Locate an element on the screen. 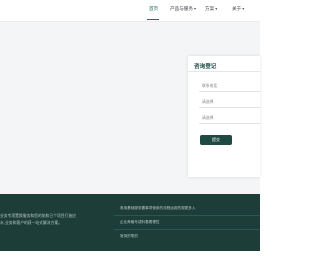  footer-link-row: 常用的笔的 is located at coordinates (187, 237).